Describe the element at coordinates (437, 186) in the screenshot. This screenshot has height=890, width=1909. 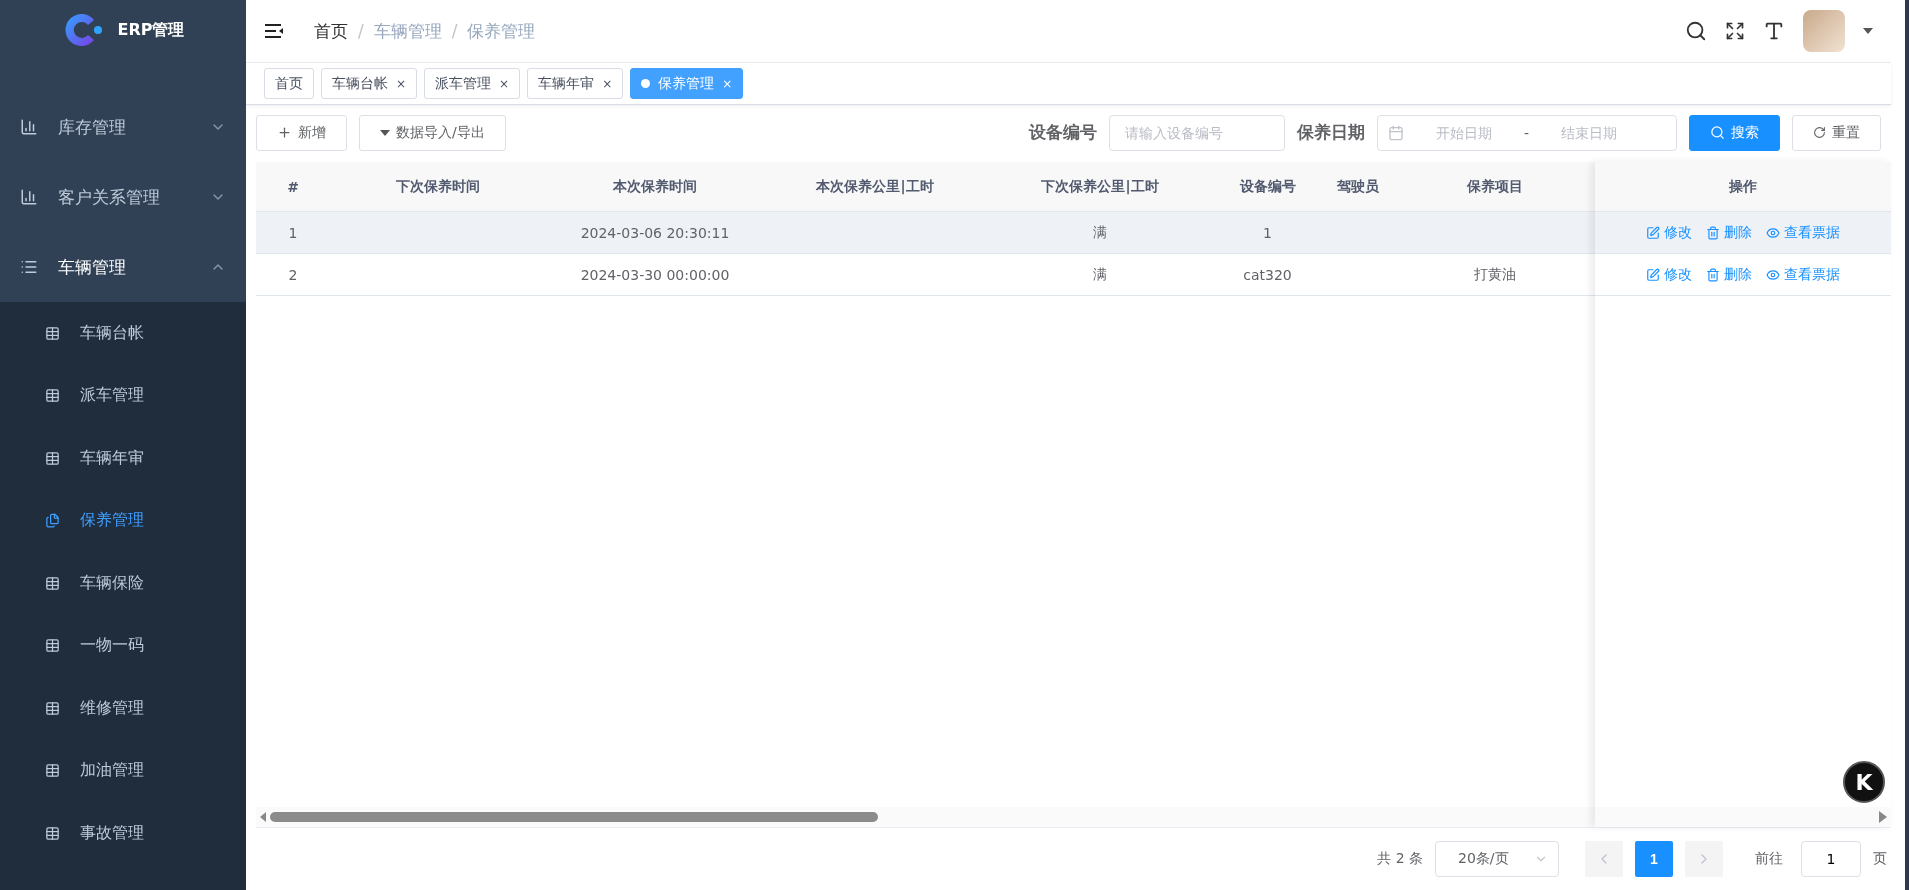
I see `column-header: 下次保养时间` at that location.